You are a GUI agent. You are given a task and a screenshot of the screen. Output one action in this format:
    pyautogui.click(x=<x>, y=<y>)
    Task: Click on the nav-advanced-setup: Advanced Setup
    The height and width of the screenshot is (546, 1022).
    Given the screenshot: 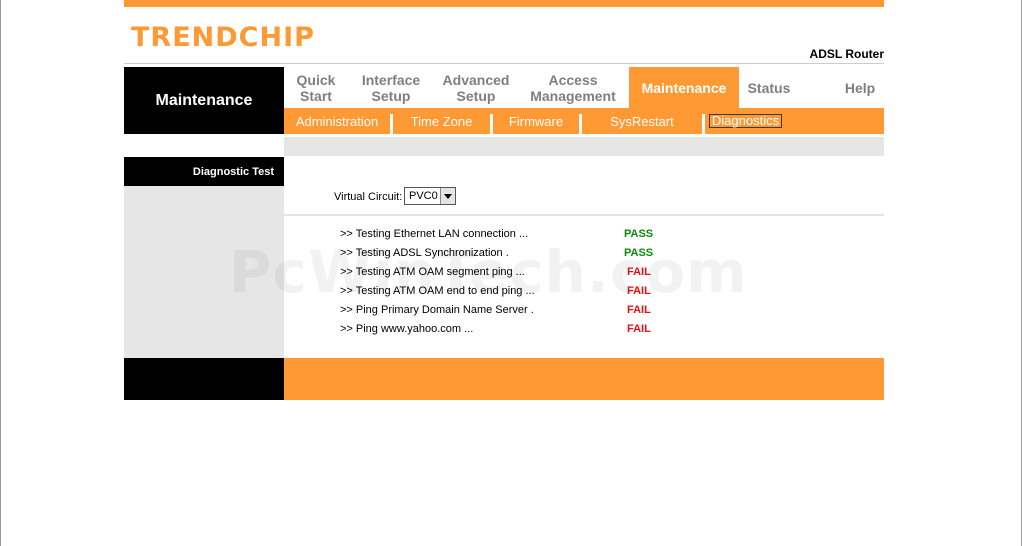 What is the action you would take?
    pyautogui.click(x=476, y=87)
    